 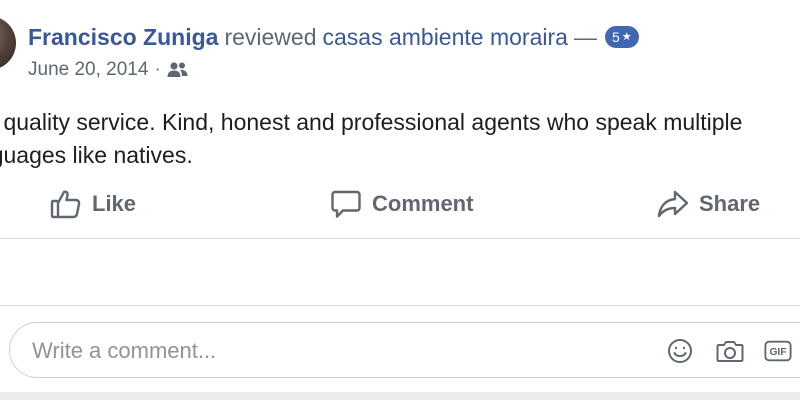 What do you see at coordinates (400, 396) in the screenshot?
I see `bottom-band` at bounding box center [400, 396].